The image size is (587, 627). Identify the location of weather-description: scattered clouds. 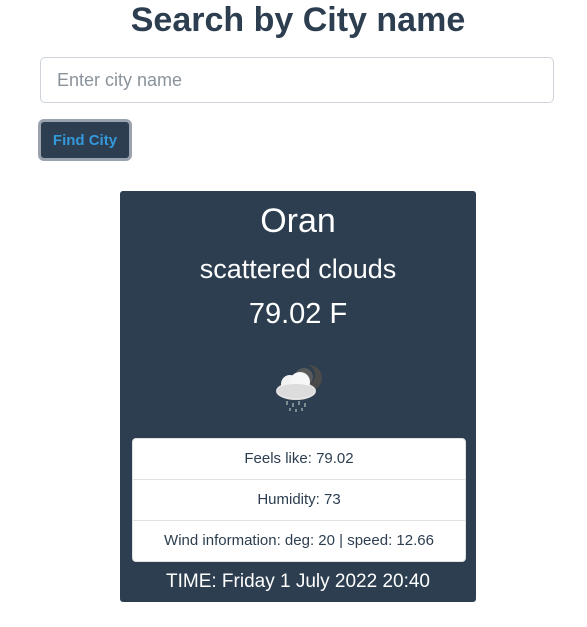
(298, 269).